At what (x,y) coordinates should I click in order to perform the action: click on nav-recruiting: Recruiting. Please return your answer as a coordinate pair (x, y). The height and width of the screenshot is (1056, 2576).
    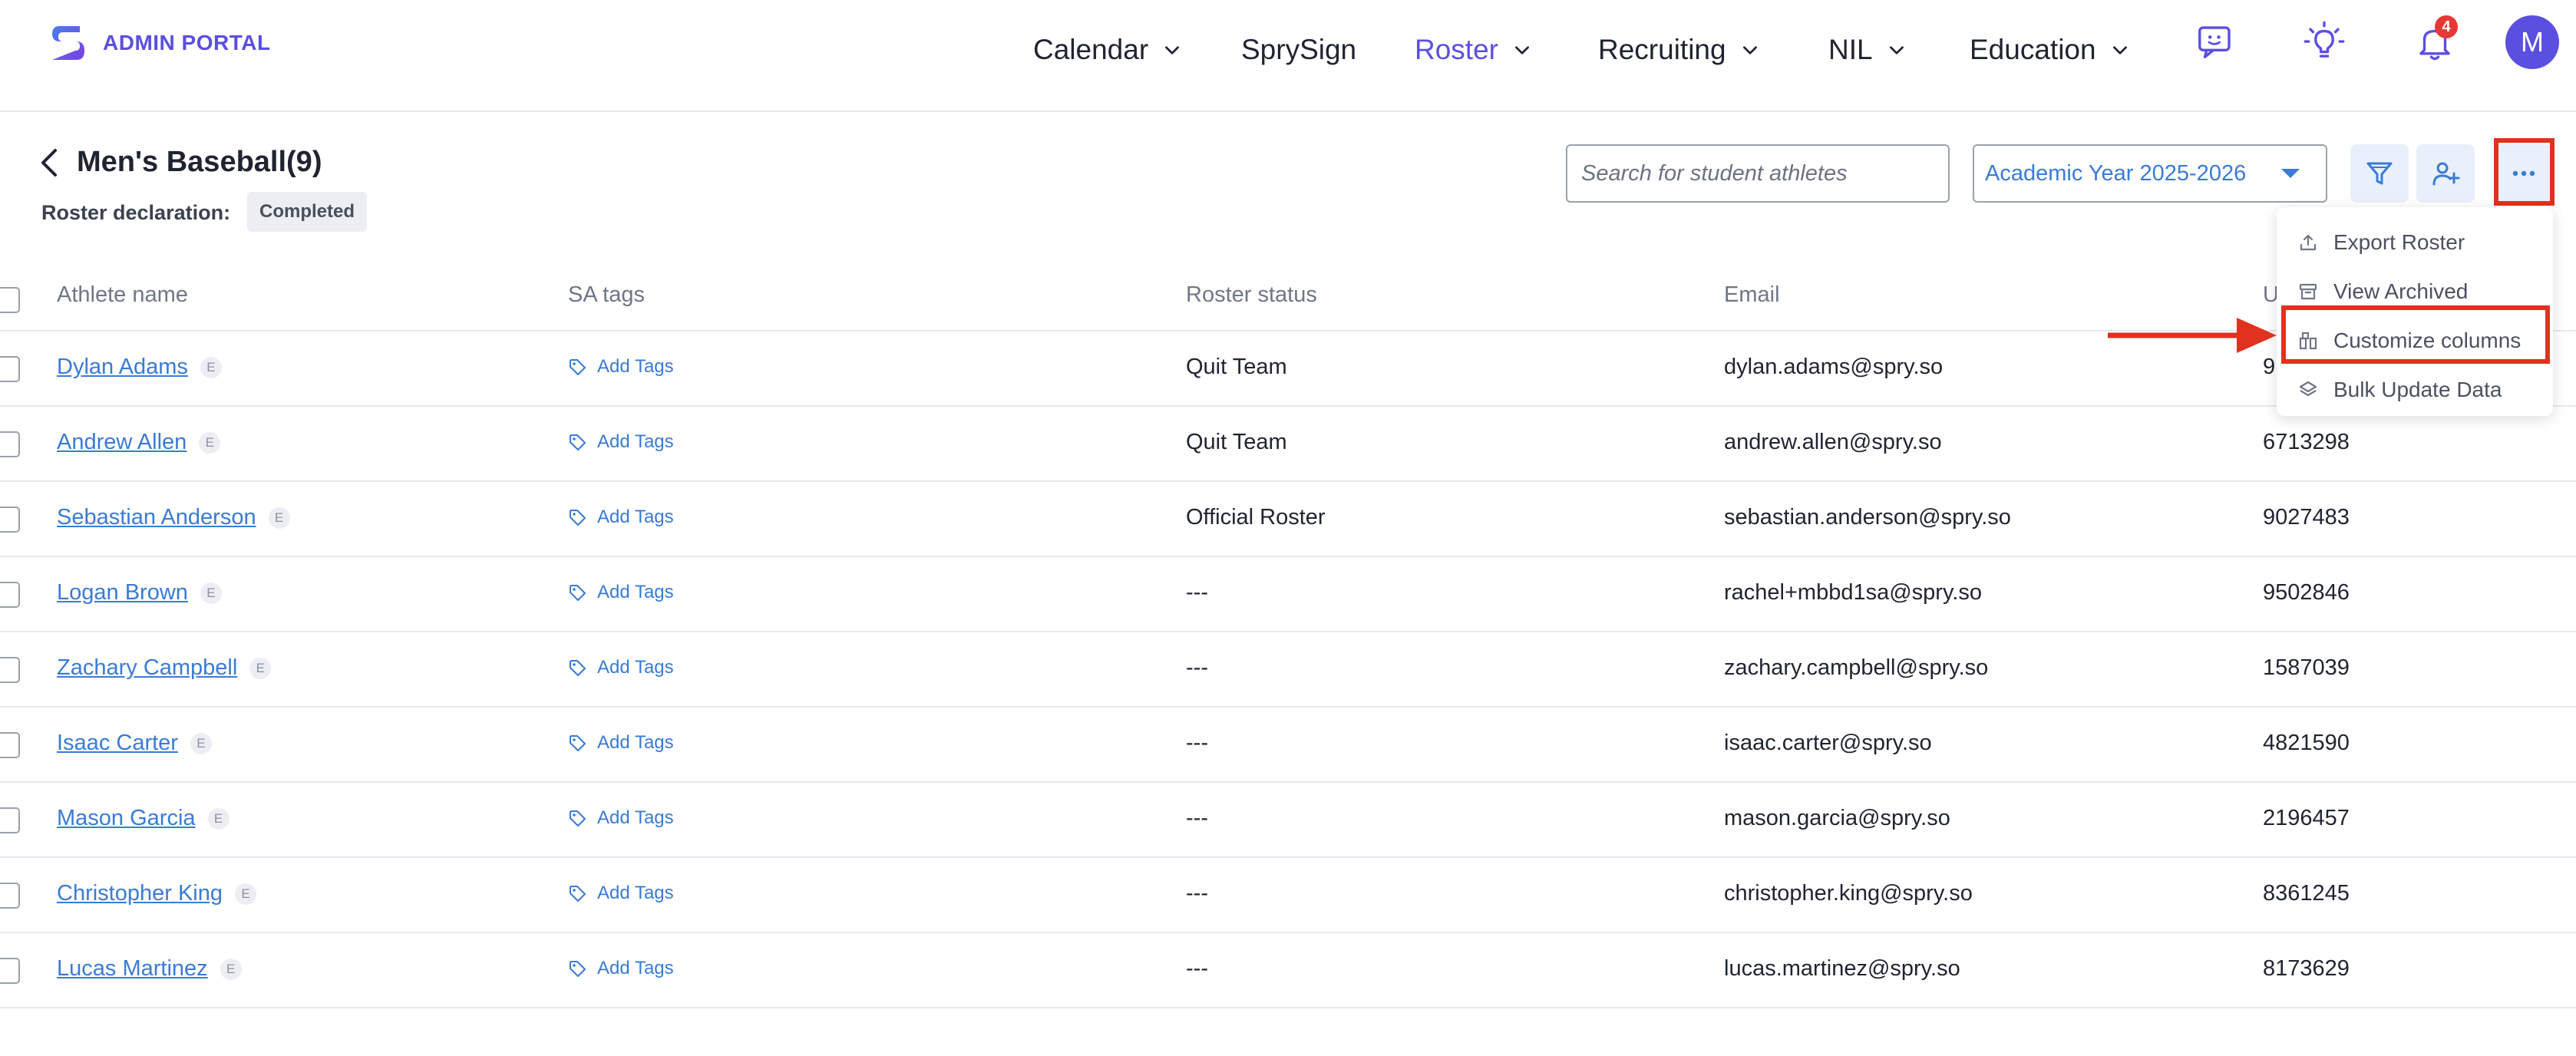
    Looking at the image, I should click on (1679, 50).